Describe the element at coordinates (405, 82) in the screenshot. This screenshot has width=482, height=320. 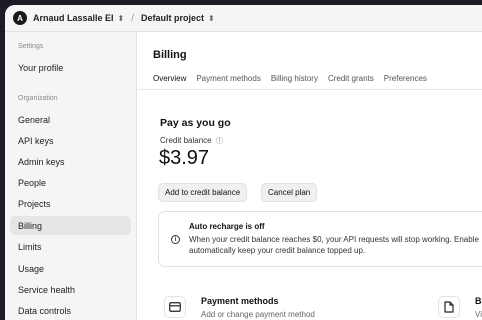
I see `tab-preferences: Preferences` at that location.